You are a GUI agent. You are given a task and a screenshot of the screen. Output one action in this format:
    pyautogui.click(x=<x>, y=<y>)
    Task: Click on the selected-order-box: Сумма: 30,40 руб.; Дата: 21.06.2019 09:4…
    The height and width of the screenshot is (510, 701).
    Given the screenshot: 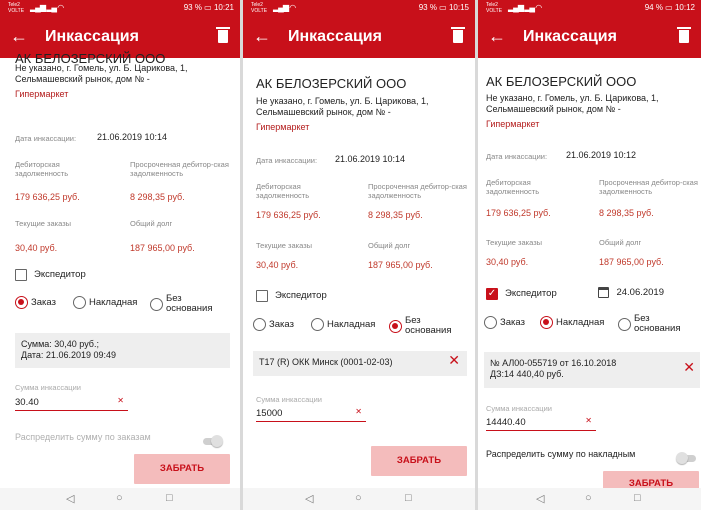 What is the action you would take?
    pyautogui.click(x=122, y=350)
    